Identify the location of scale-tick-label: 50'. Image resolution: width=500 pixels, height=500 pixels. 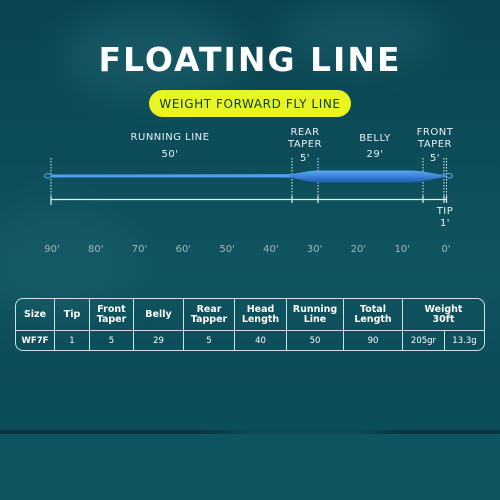
(227, 249).